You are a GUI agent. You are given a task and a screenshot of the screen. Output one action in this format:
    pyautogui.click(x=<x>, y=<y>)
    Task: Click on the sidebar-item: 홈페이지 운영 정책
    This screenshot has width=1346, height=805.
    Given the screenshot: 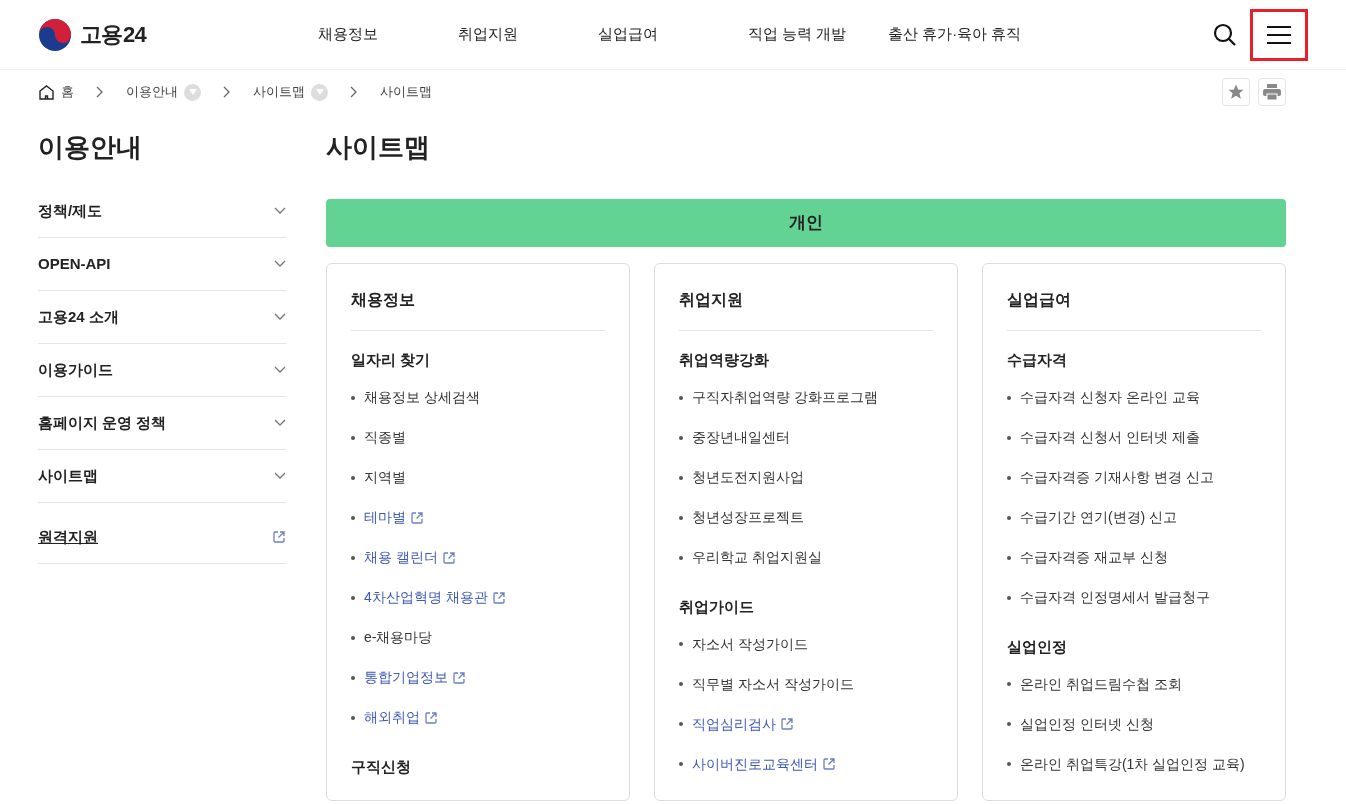 What is the action you would take?
    pyautogui.click(x=102, y=423)
    